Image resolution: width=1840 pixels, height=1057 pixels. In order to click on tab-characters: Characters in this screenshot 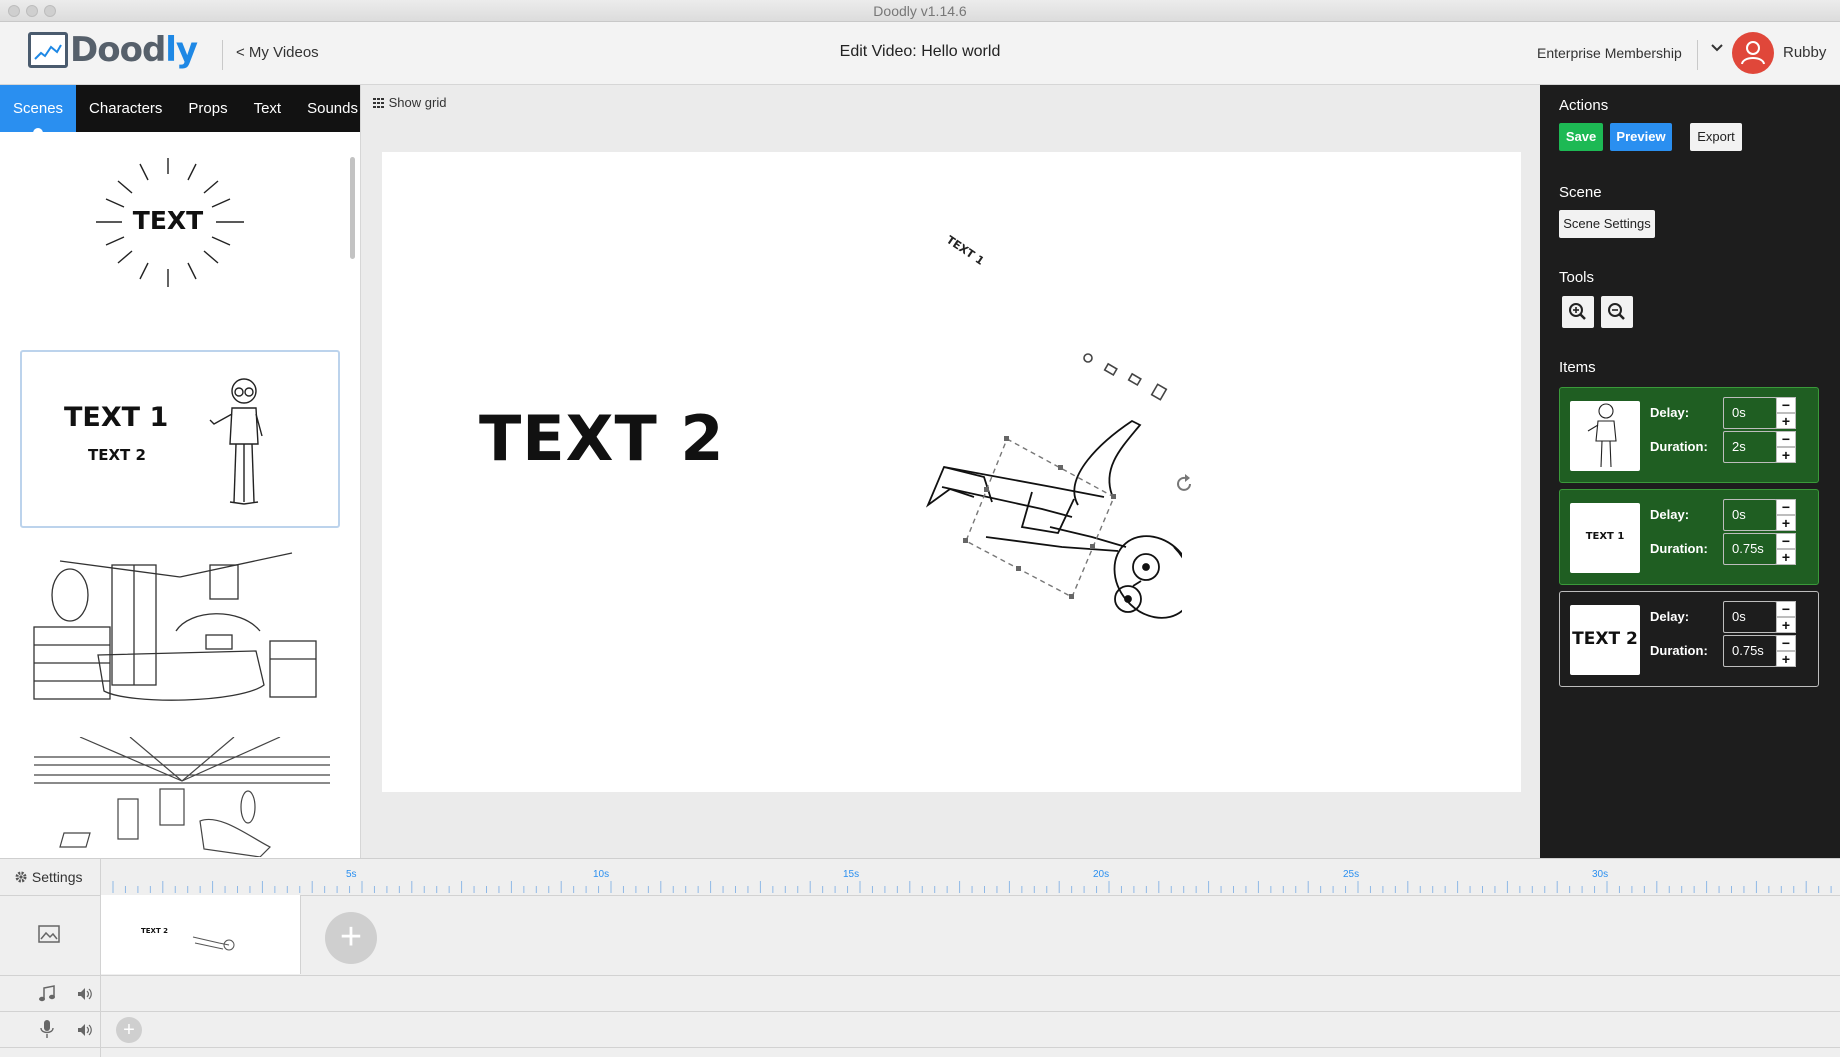, I will do `click(125, 108)`.